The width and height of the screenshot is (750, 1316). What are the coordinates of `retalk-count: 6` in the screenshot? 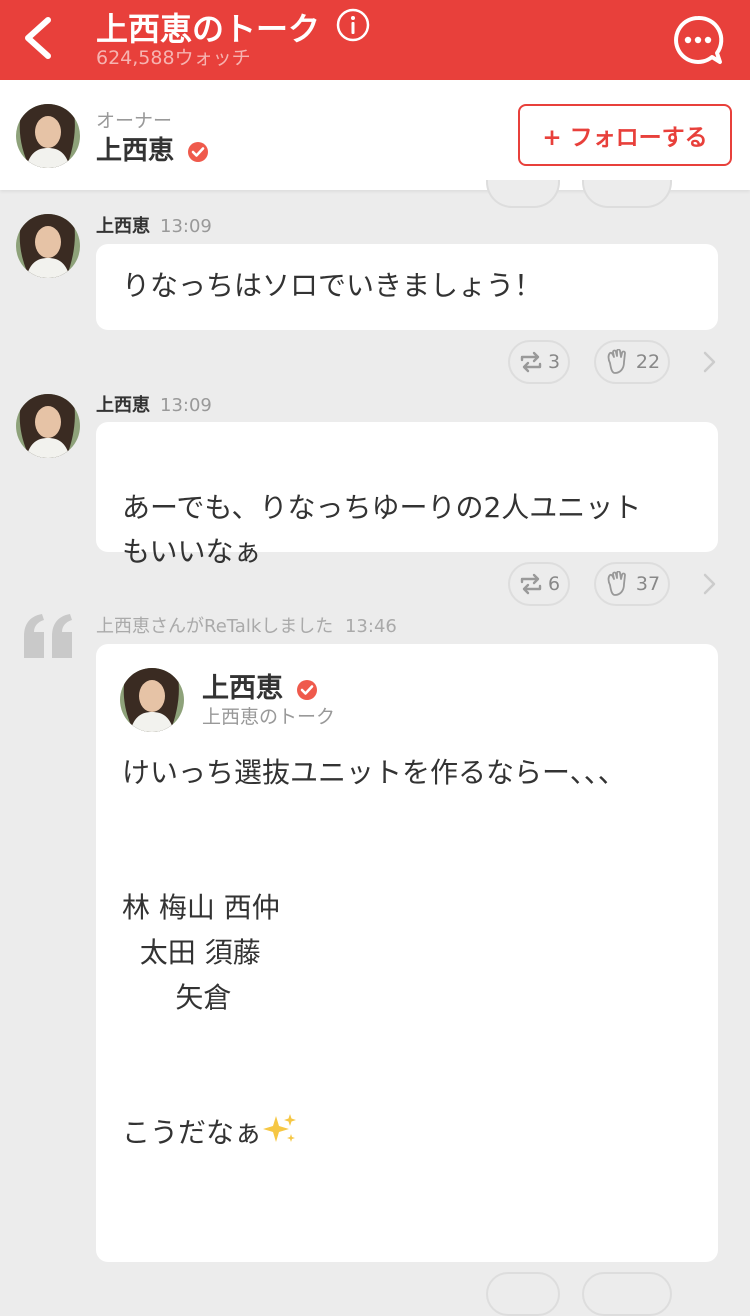 It's located at (554, 584).